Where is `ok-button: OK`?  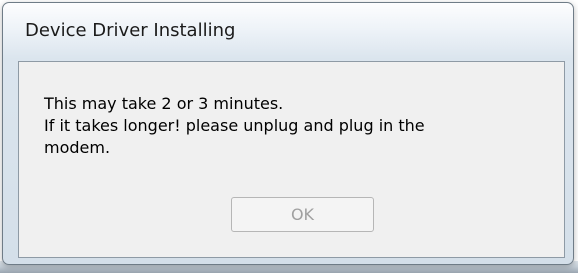 ok-button: OK is located at coordinates (302, 214).